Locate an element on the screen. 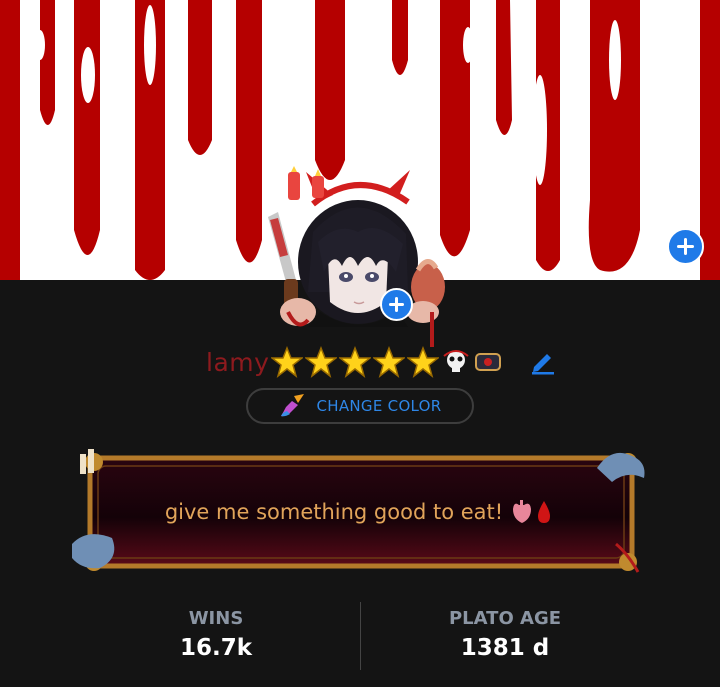 The width and height of the screenshot is (720, 687). avatar-add-button is located at coordinates (396, 304).